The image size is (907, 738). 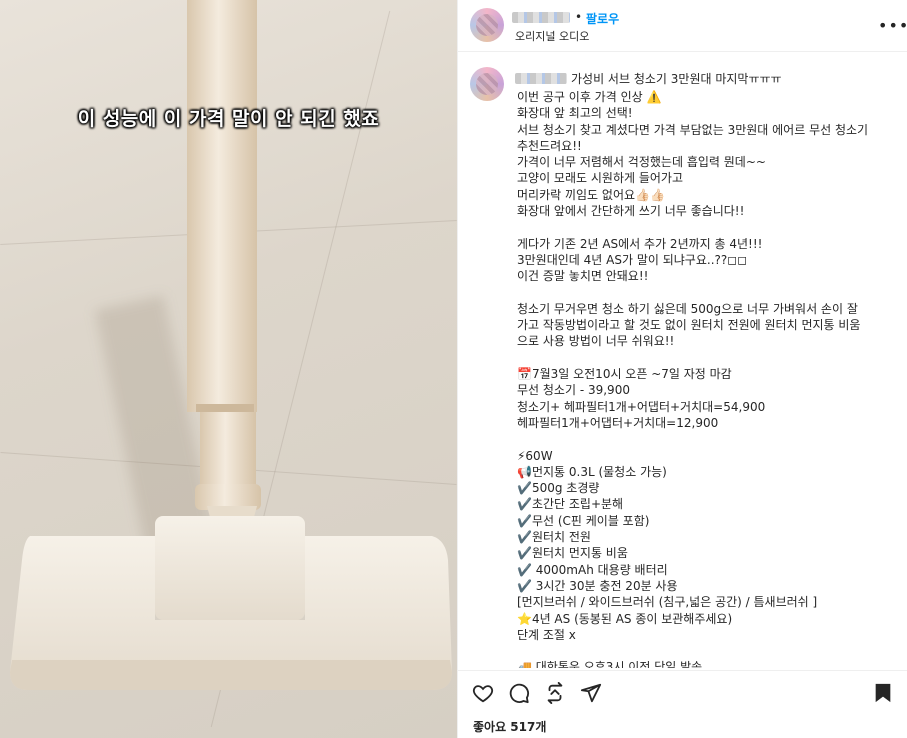 What do you see at coordinates (682, 692) in the screenshot?
I see `action-bar` at bounding box center [682, 692].